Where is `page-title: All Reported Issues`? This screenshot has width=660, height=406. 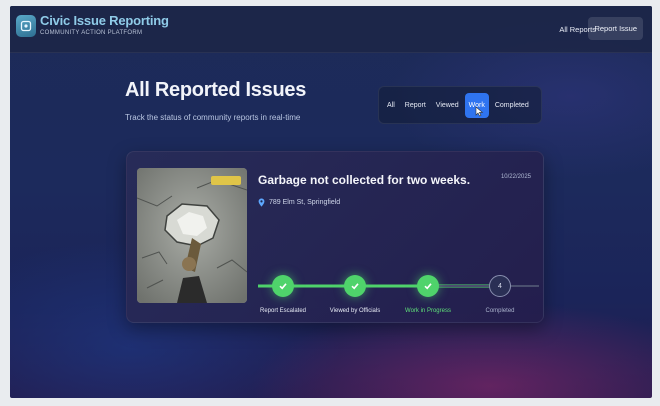
page-title: All Reported Issues is located at coordinates (216, 90).